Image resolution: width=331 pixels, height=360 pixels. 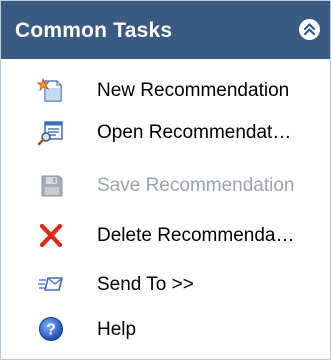 I want to click on new-document-sparkle-icon, so click(x=51, y=90).